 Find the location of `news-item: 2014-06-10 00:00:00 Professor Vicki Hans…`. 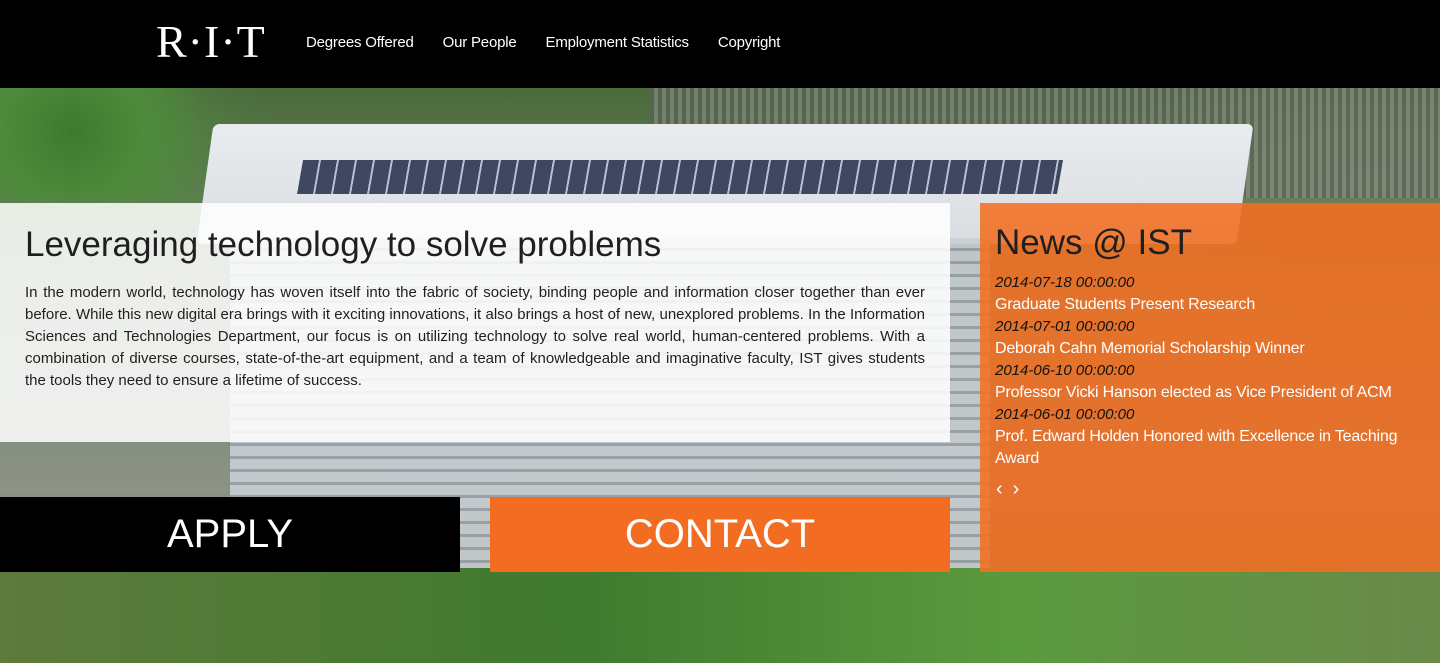

news-item: 2014-06-10 00:00:00 Professor Vicki Hans… is located at coordinates (1210, 382).